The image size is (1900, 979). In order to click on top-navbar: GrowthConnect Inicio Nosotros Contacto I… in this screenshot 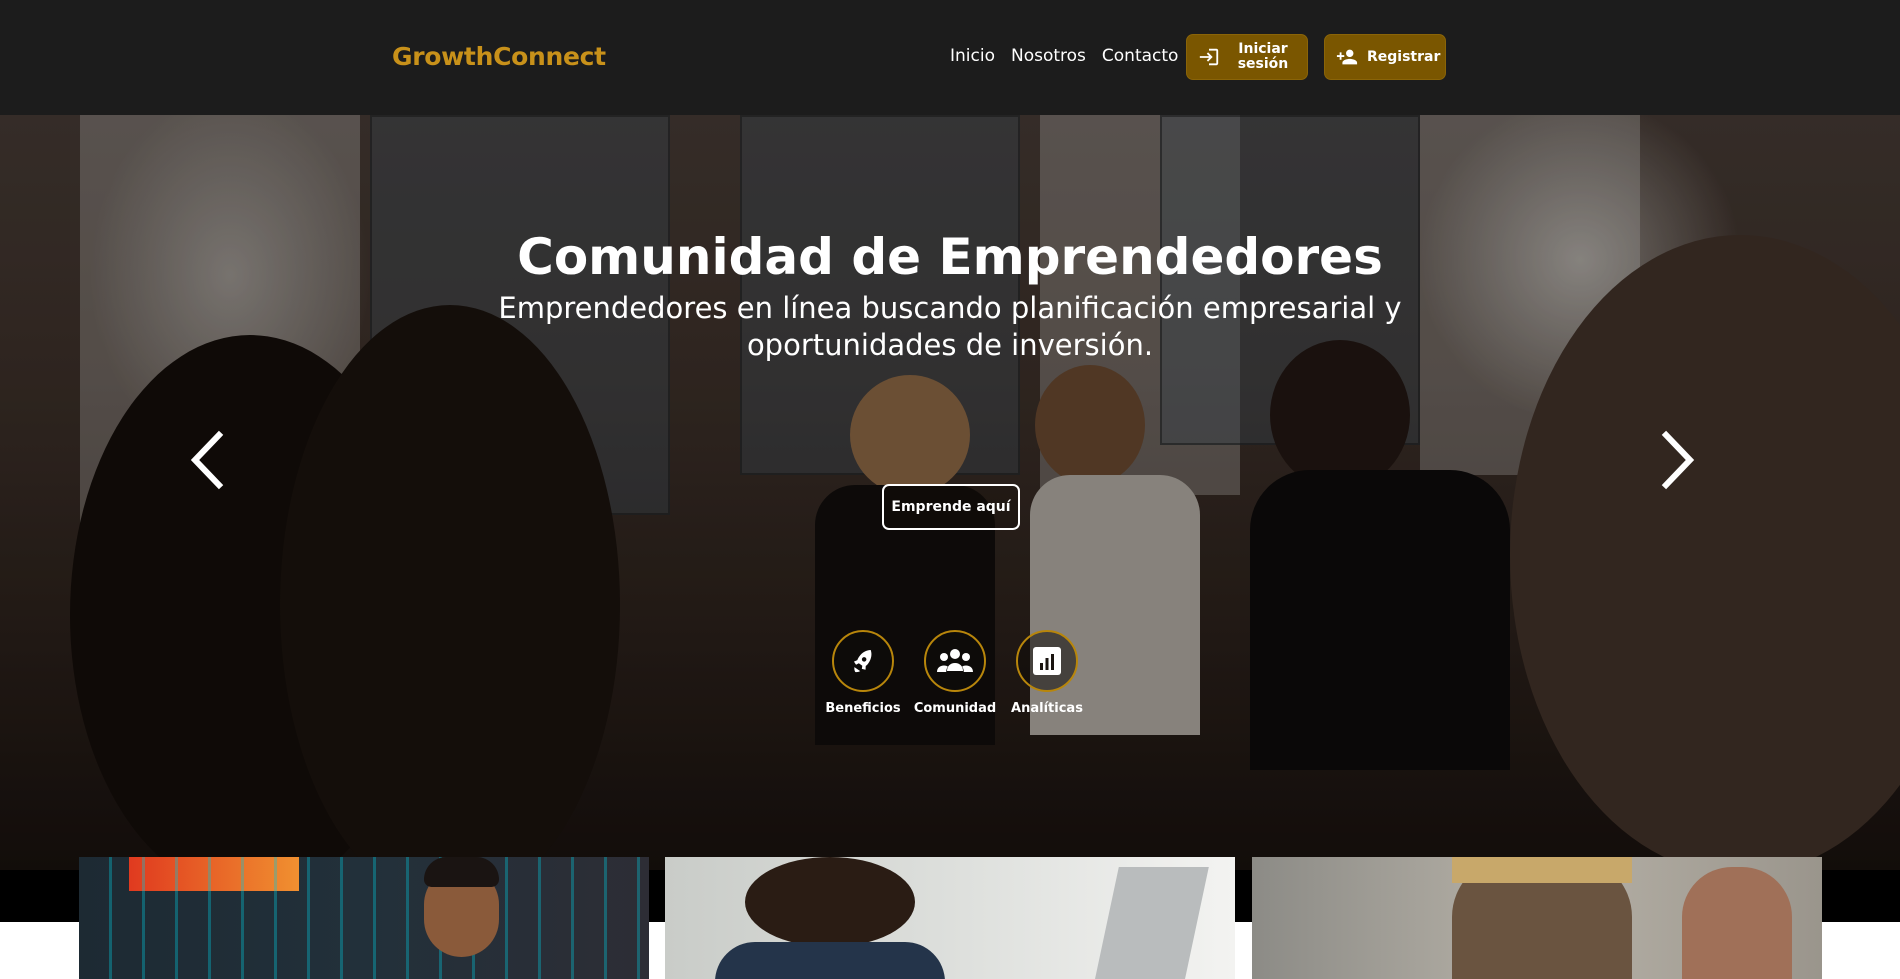, I will do `click(950, 57)`.